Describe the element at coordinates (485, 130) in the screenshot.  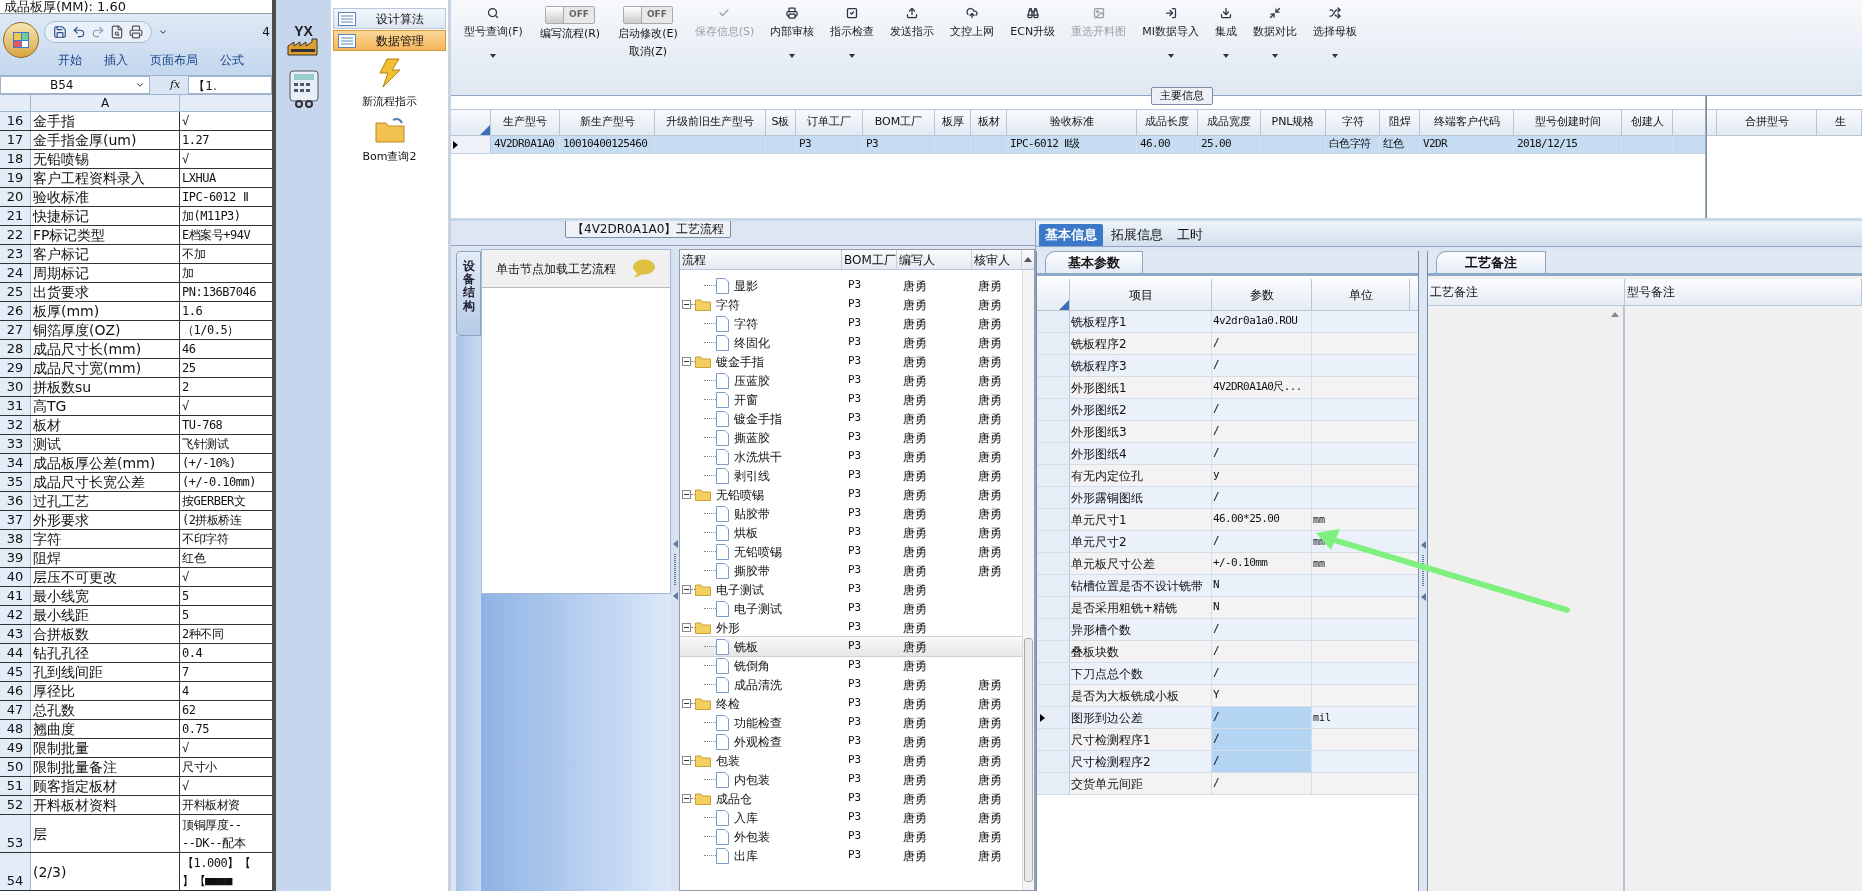
I see `corner-icon` at that location.